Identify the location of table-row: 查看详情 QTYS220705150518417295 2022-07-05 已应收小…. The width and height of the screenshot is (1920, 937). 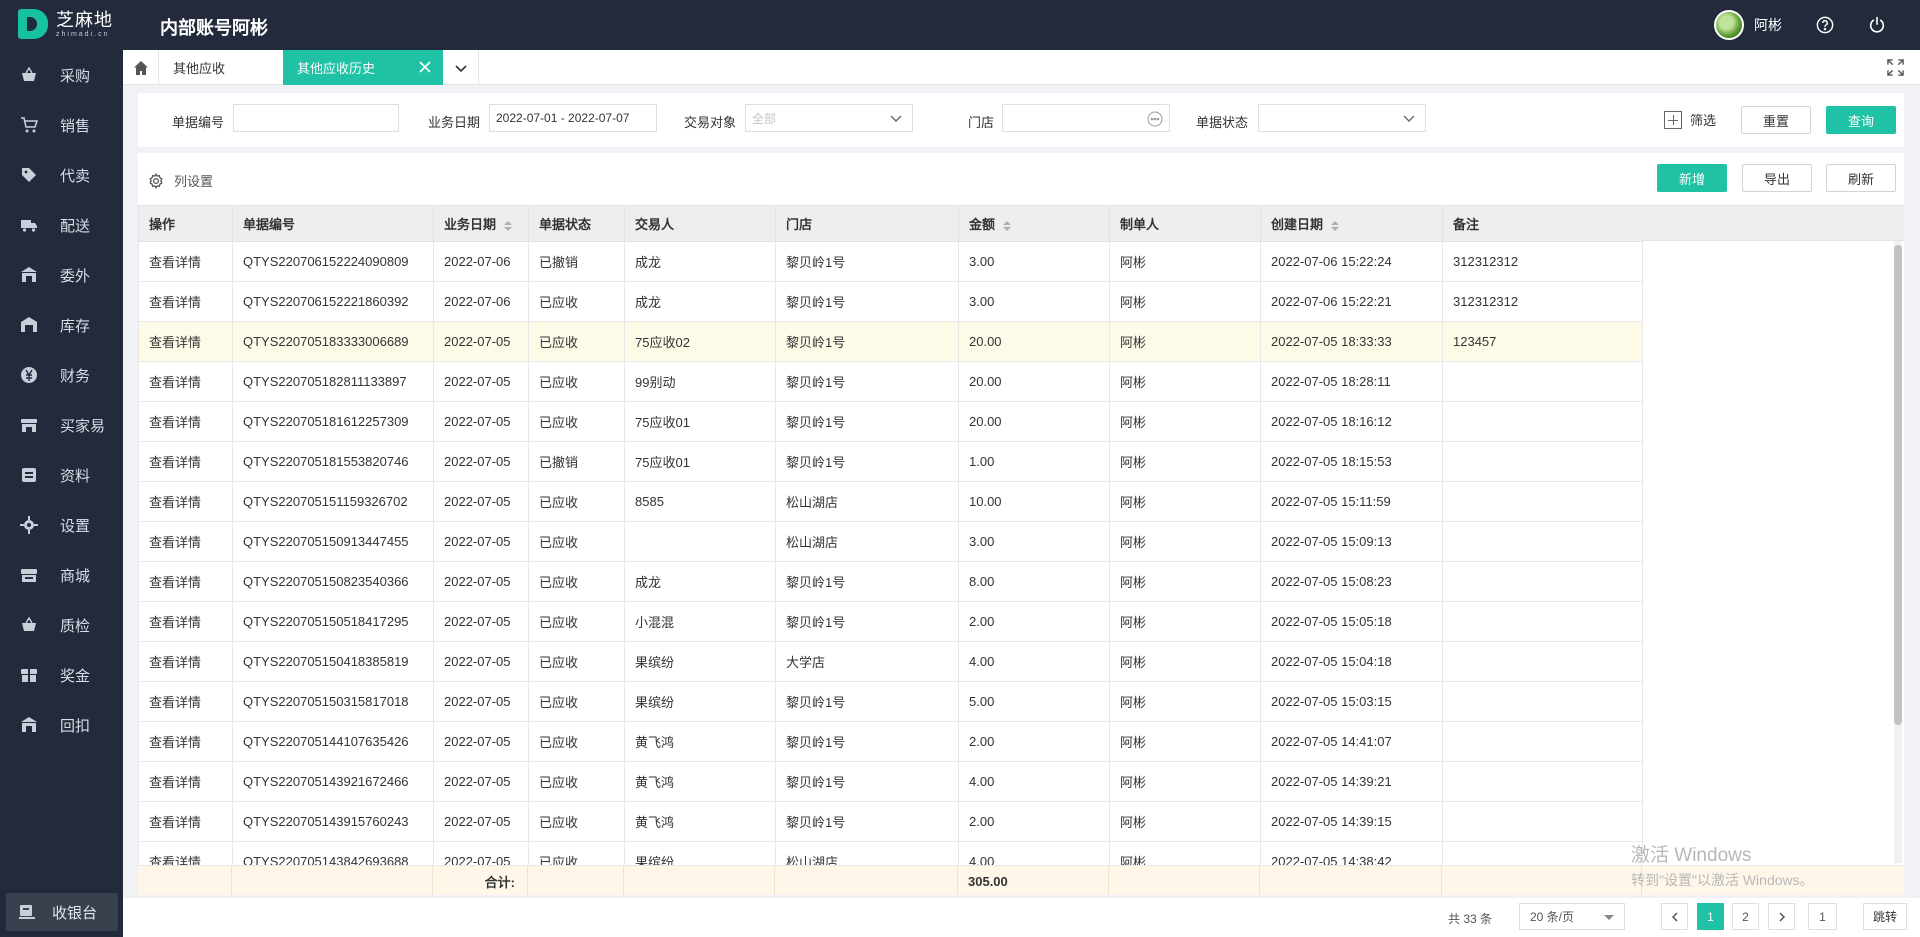
(890, 621).